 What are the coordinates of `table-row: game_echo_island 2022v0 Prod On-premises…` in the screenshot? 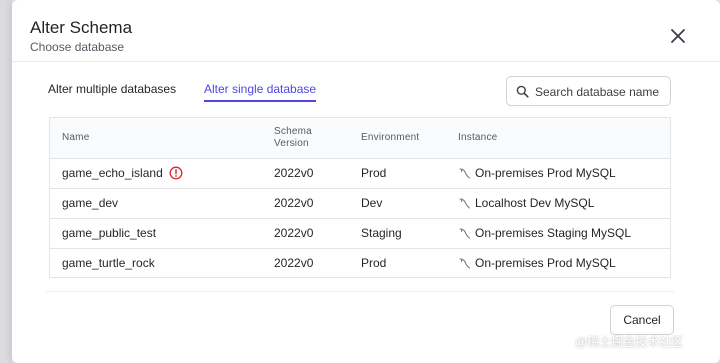 It's located at (360, 173).